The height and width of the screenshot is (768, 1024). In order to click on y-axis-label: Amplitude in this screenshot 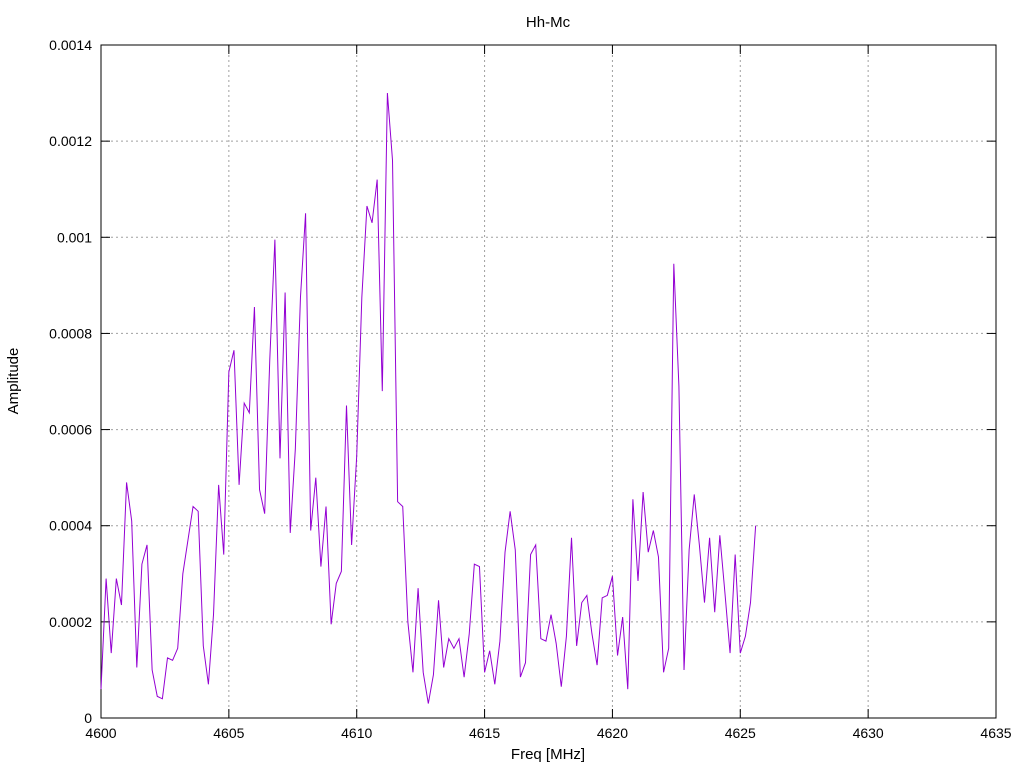, I will do `click(13, 381)`.